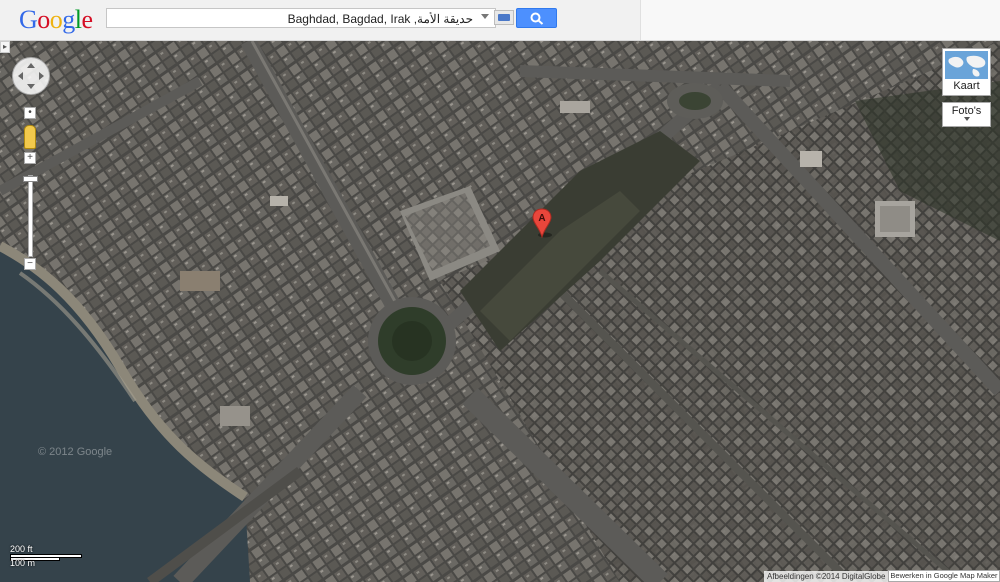 The height and width of the screenshot is (582, 1000). I want to click on photos-button: Foto's, so click(966, 114).